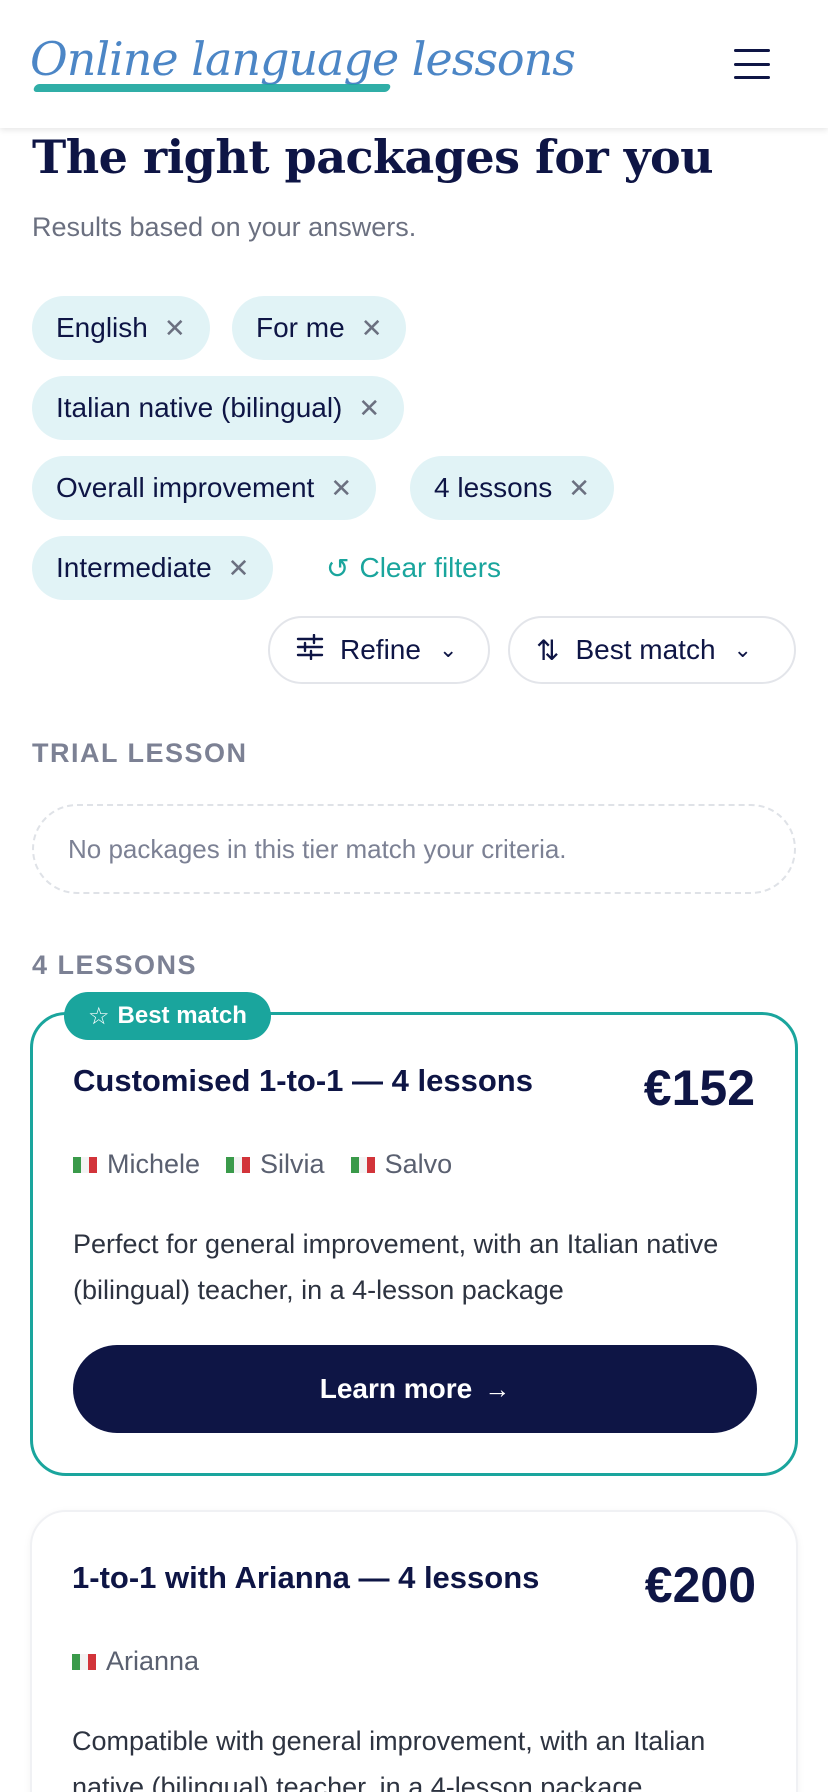  Describe the element at coordinates (102, 327) in the screenshot. I see `chip-label: English` at that location.